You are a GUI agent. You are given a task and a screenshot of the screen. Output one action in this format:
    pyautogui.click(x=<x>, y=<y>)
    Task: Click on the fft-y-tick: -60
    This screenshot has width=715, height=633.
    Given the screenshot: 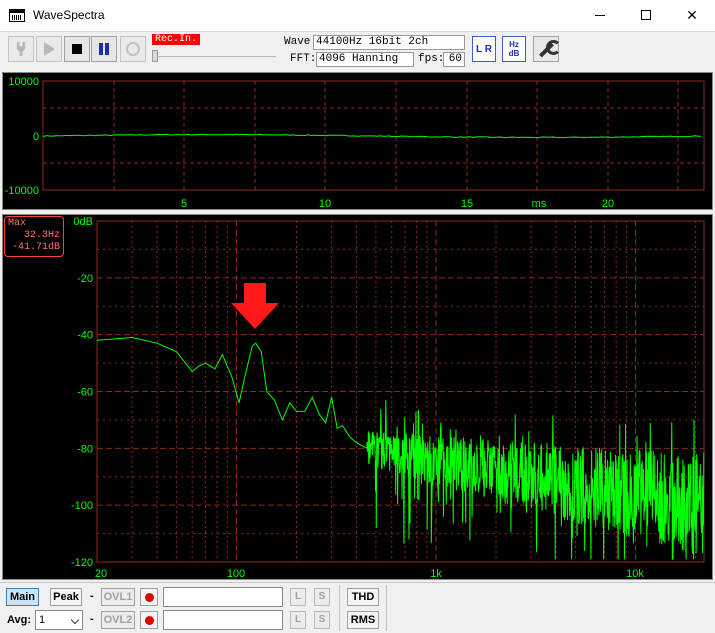 What is the action you would take?
    pyautogui.click(x=85, y=393)
    